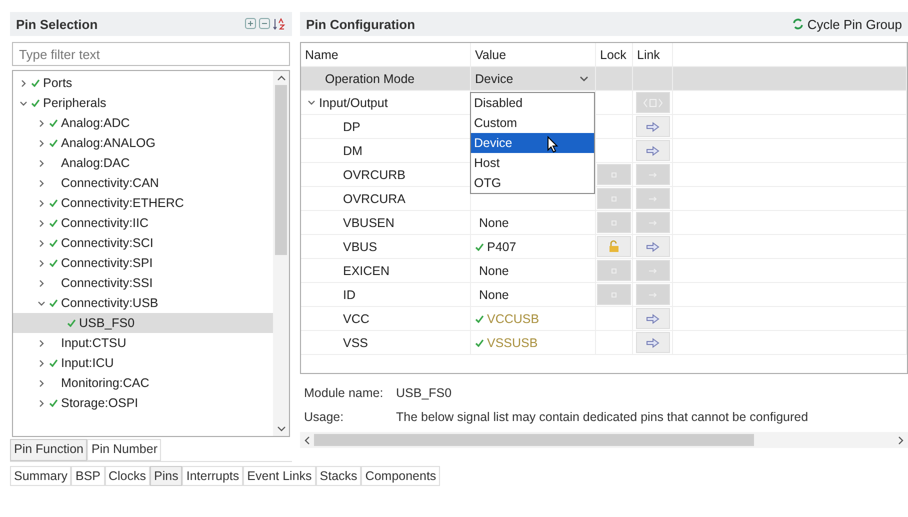  I want to click on editor-tab: Summary, so click(41, 476).